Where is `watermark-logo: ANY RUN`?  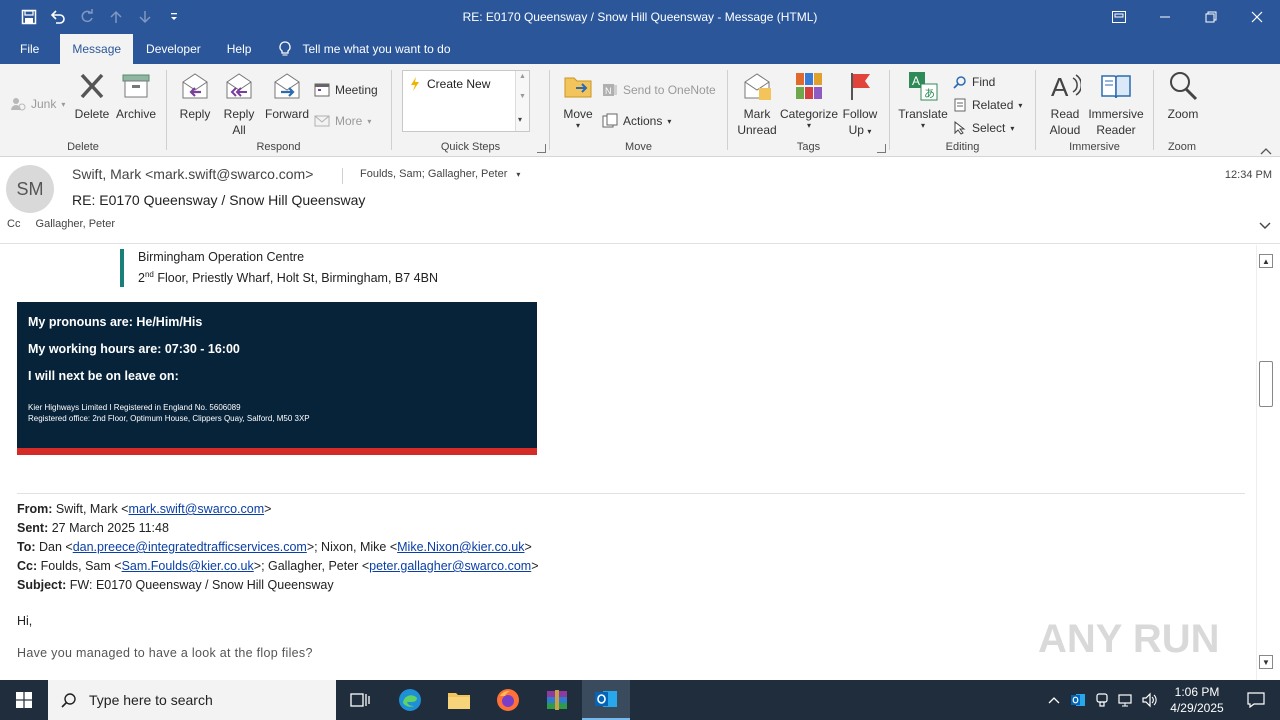
watermark-logo: ANY RUN is located at coordinates (1129, 638).